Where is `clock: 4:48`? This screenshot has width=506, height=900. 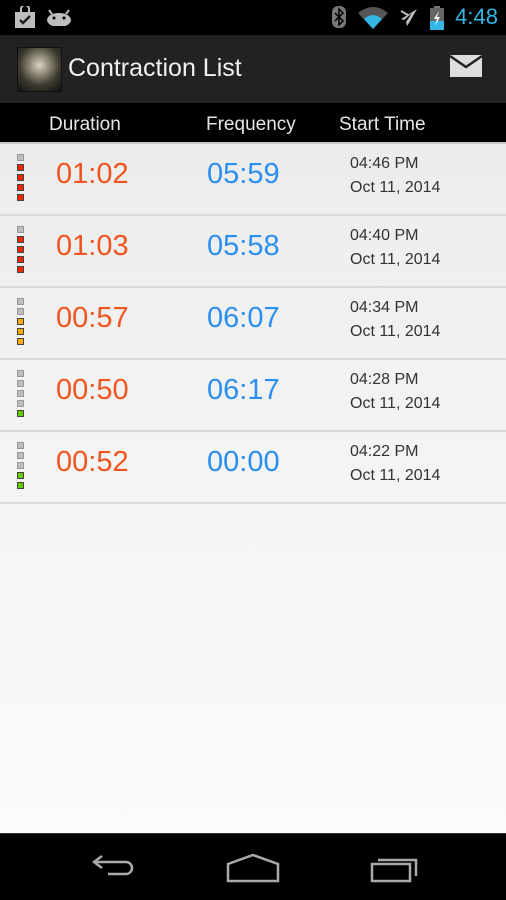 clock: 4:48 is located at coordinates (476, 16).